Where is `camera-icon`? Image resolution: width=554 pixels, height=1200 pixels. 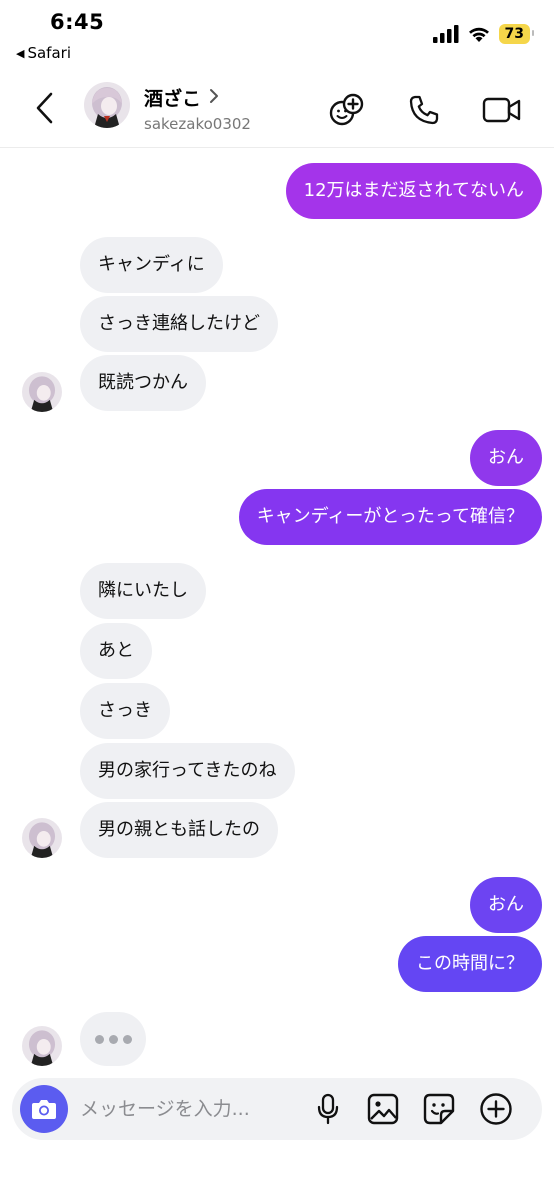 camera-icon is located at coordinates (44, 1109).